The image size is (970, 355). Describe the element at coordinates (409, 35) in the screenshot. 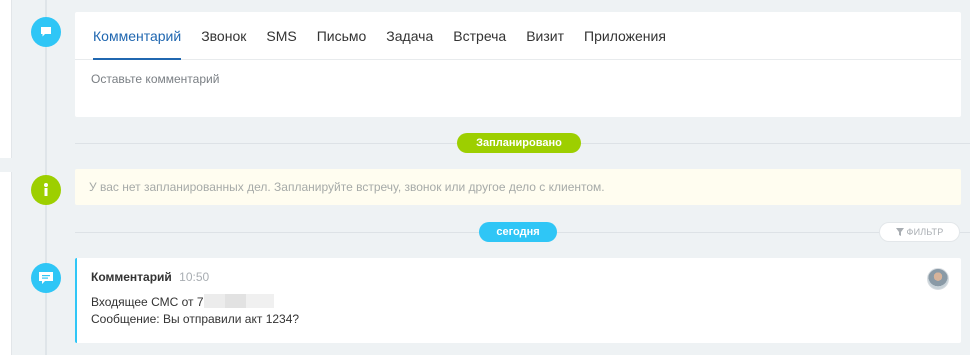

I see `tab-task: Задача` at that location.